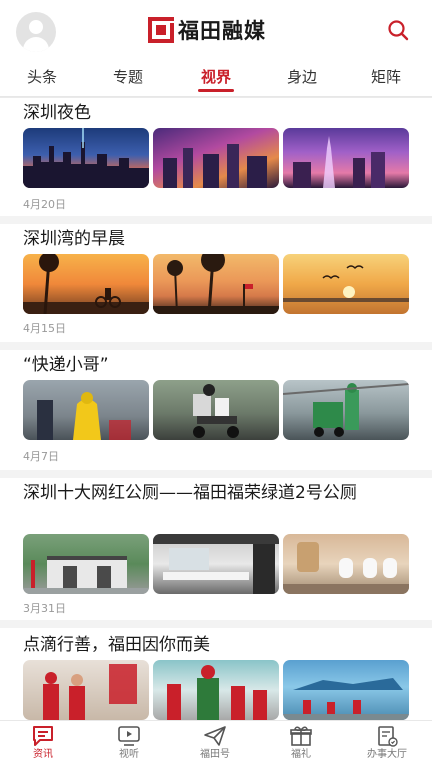 The image size is (432, 769). What do you see at coordinates (86, 284) in the screenshot?
I see `sunrise-cyclists-palms-photo` at bounding box center [86, 284].